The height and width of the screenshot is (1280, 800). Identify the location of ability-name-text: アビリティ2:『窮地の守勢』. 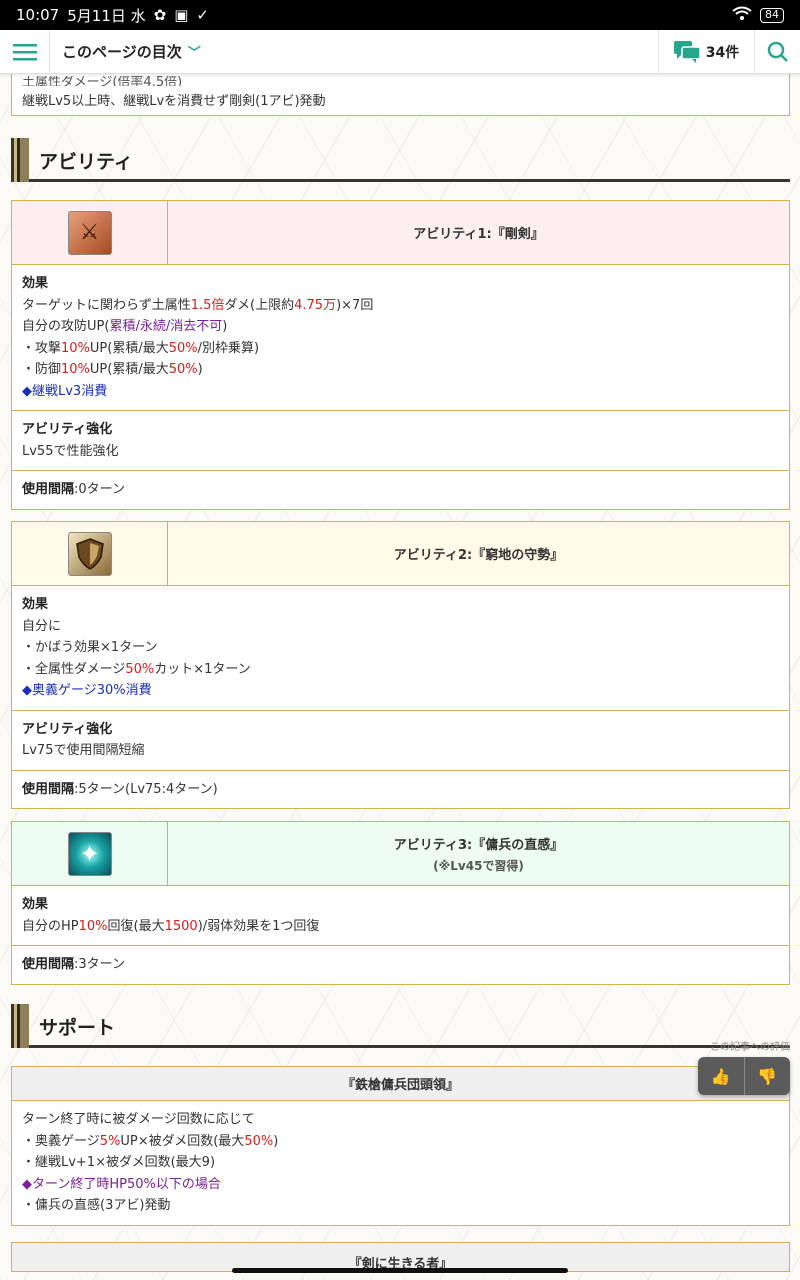
(478, 555).